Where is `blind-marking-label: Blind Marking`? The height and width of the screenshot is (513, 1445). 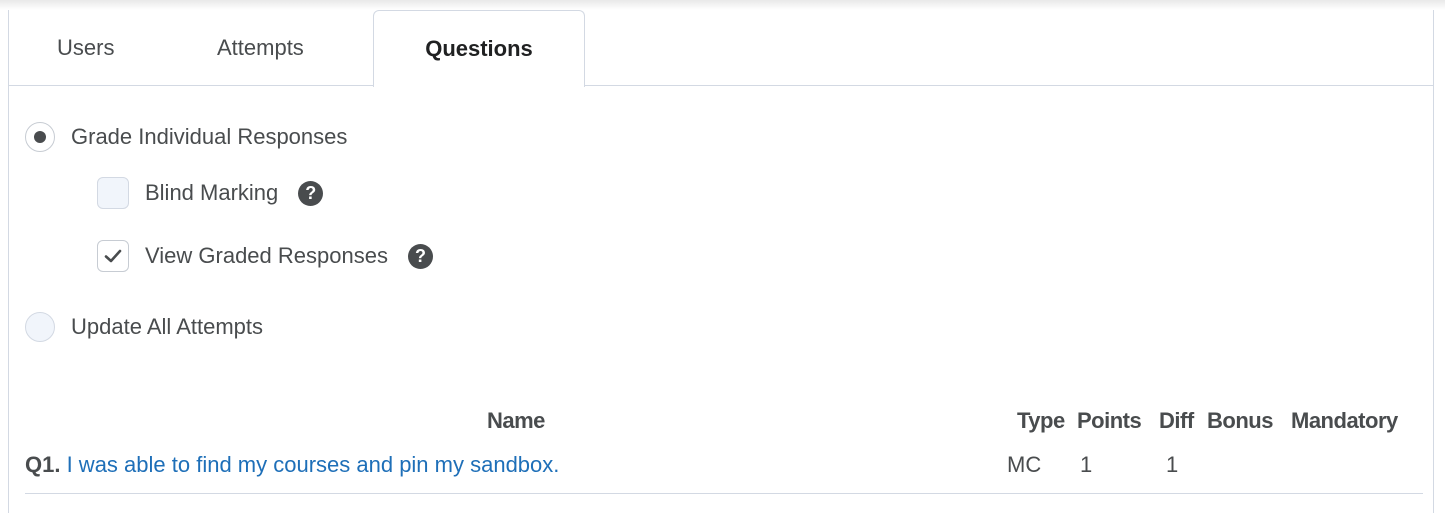
blind-marking-label: Blind Marking is located at coordinates (212, 192).